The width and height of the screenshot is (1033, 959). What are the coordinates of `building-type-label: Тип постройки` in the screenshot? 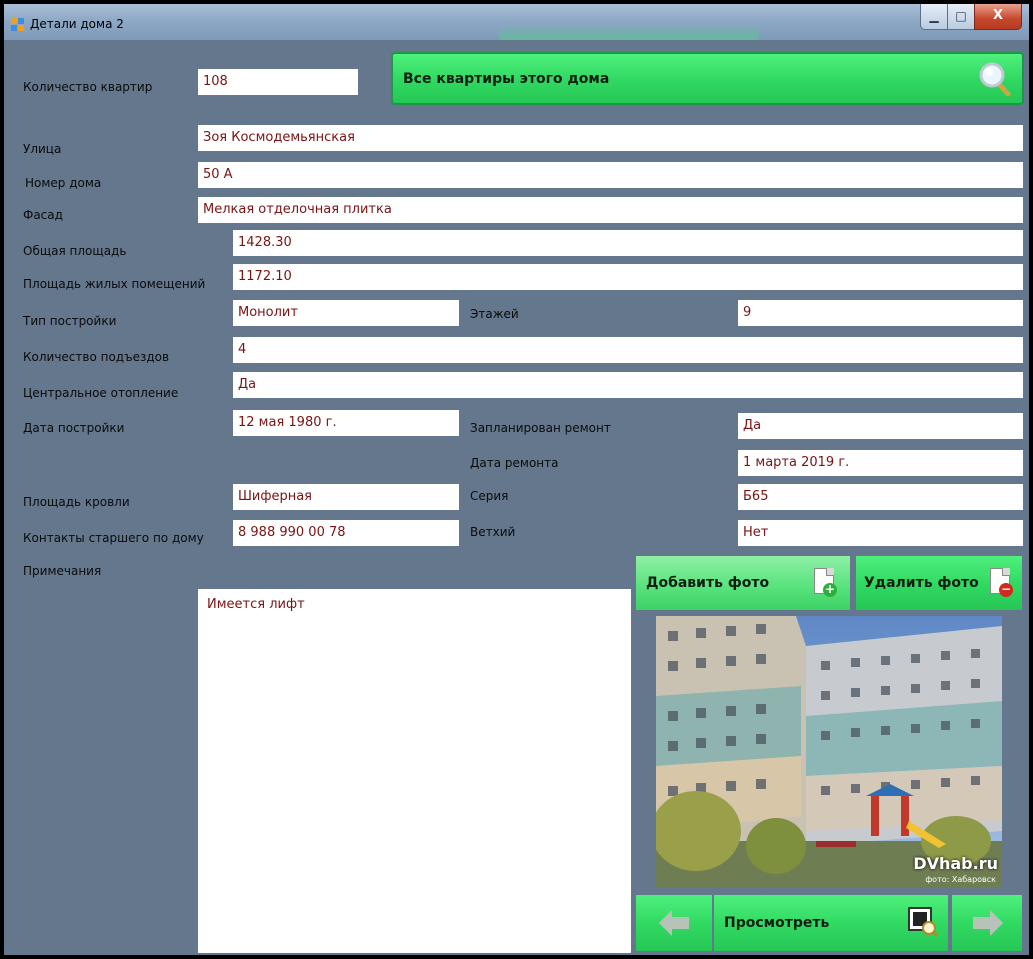 It's located at (70, 321).